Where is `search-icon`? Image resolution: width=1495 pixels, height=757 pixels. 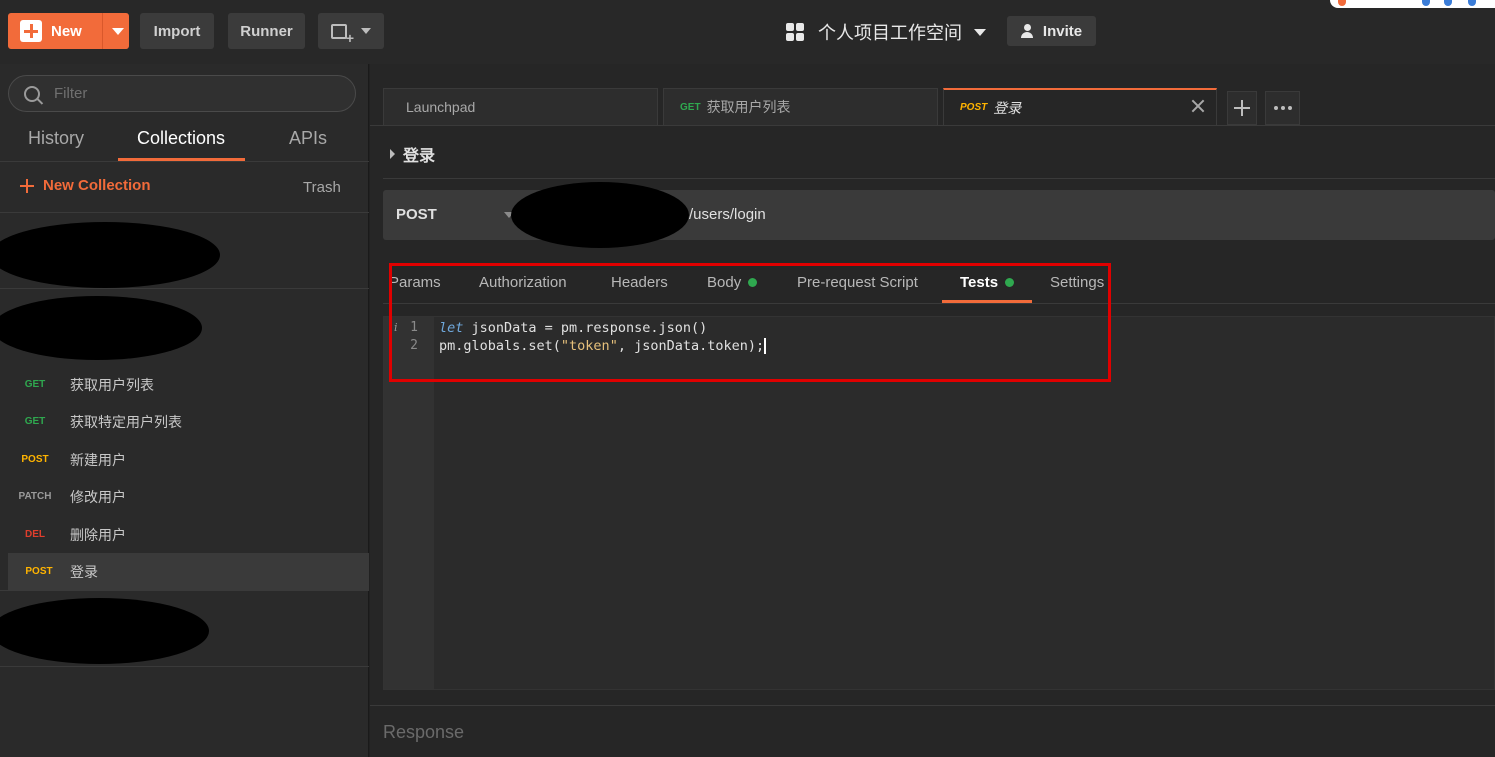 search-icon is located at coordinates (32, 93).